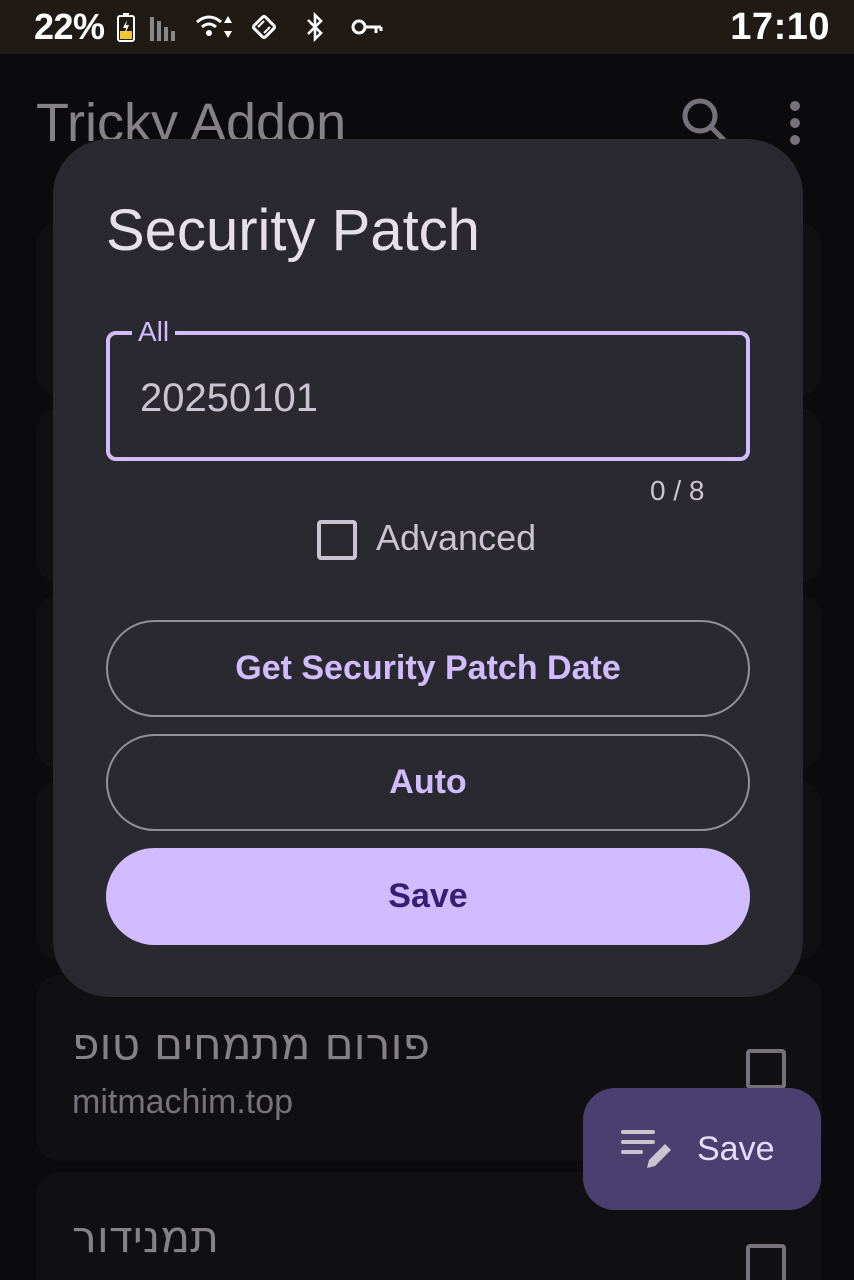  Describe the element at coordinates (428, 782) in the screenshot. I see `auto-button: Auto` at that location.